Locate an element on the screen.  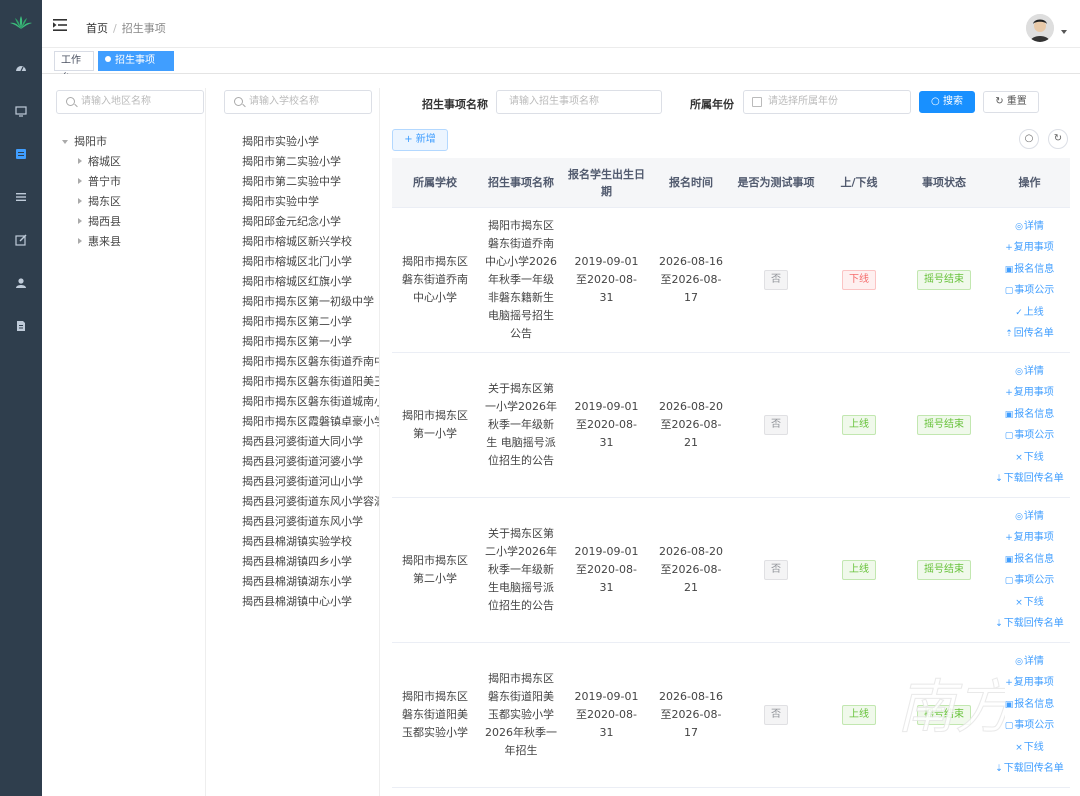
nav-list is located at coordinates (21, 196).